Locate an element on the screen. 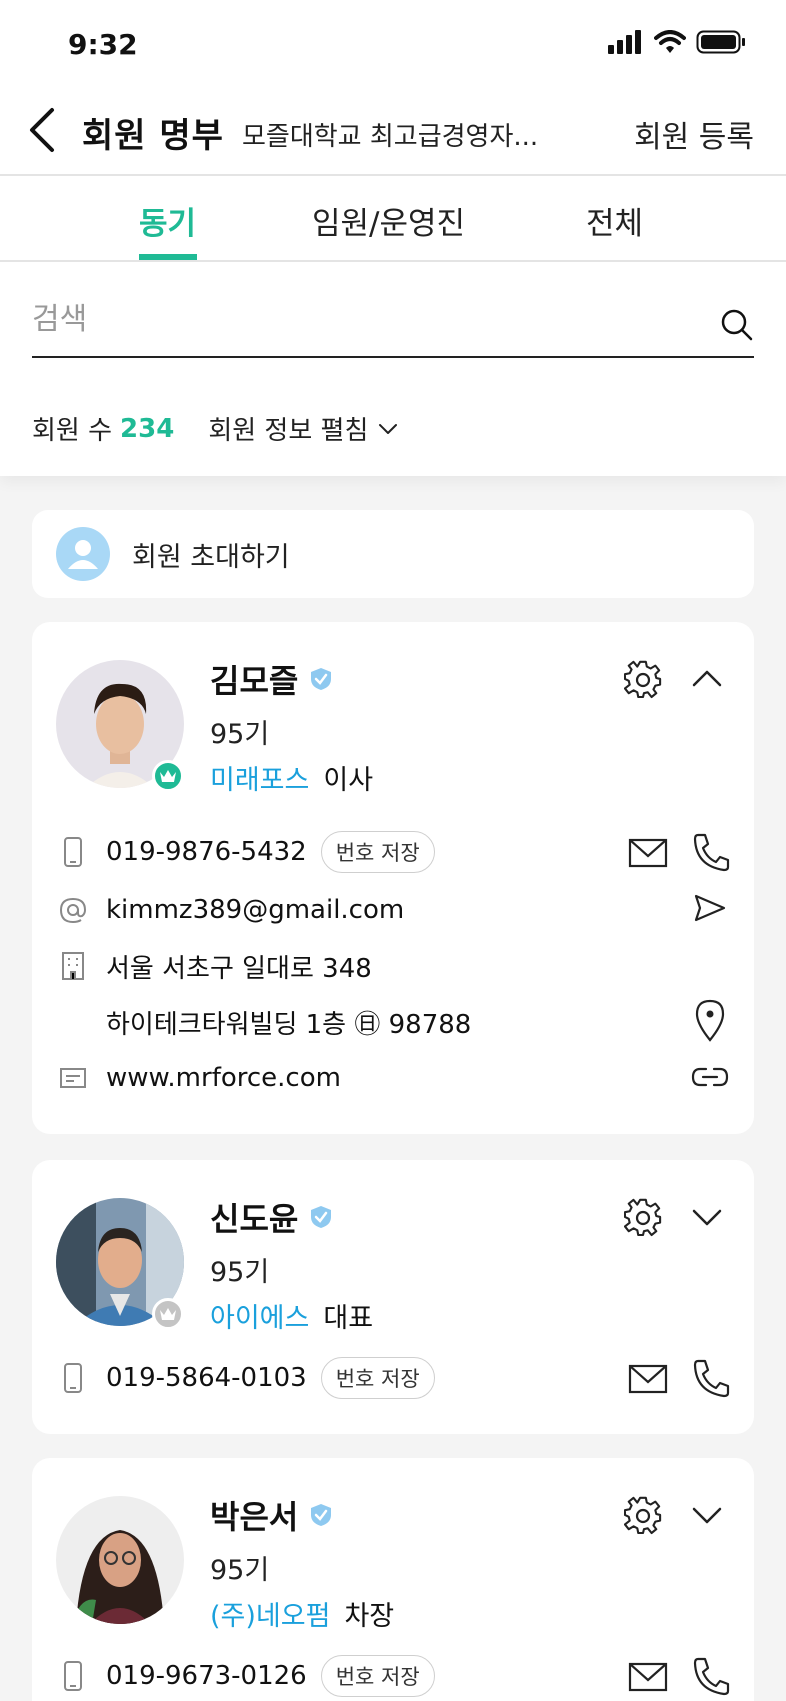  website-url: www.mrforce.com is located at coordinates (223, 1078).